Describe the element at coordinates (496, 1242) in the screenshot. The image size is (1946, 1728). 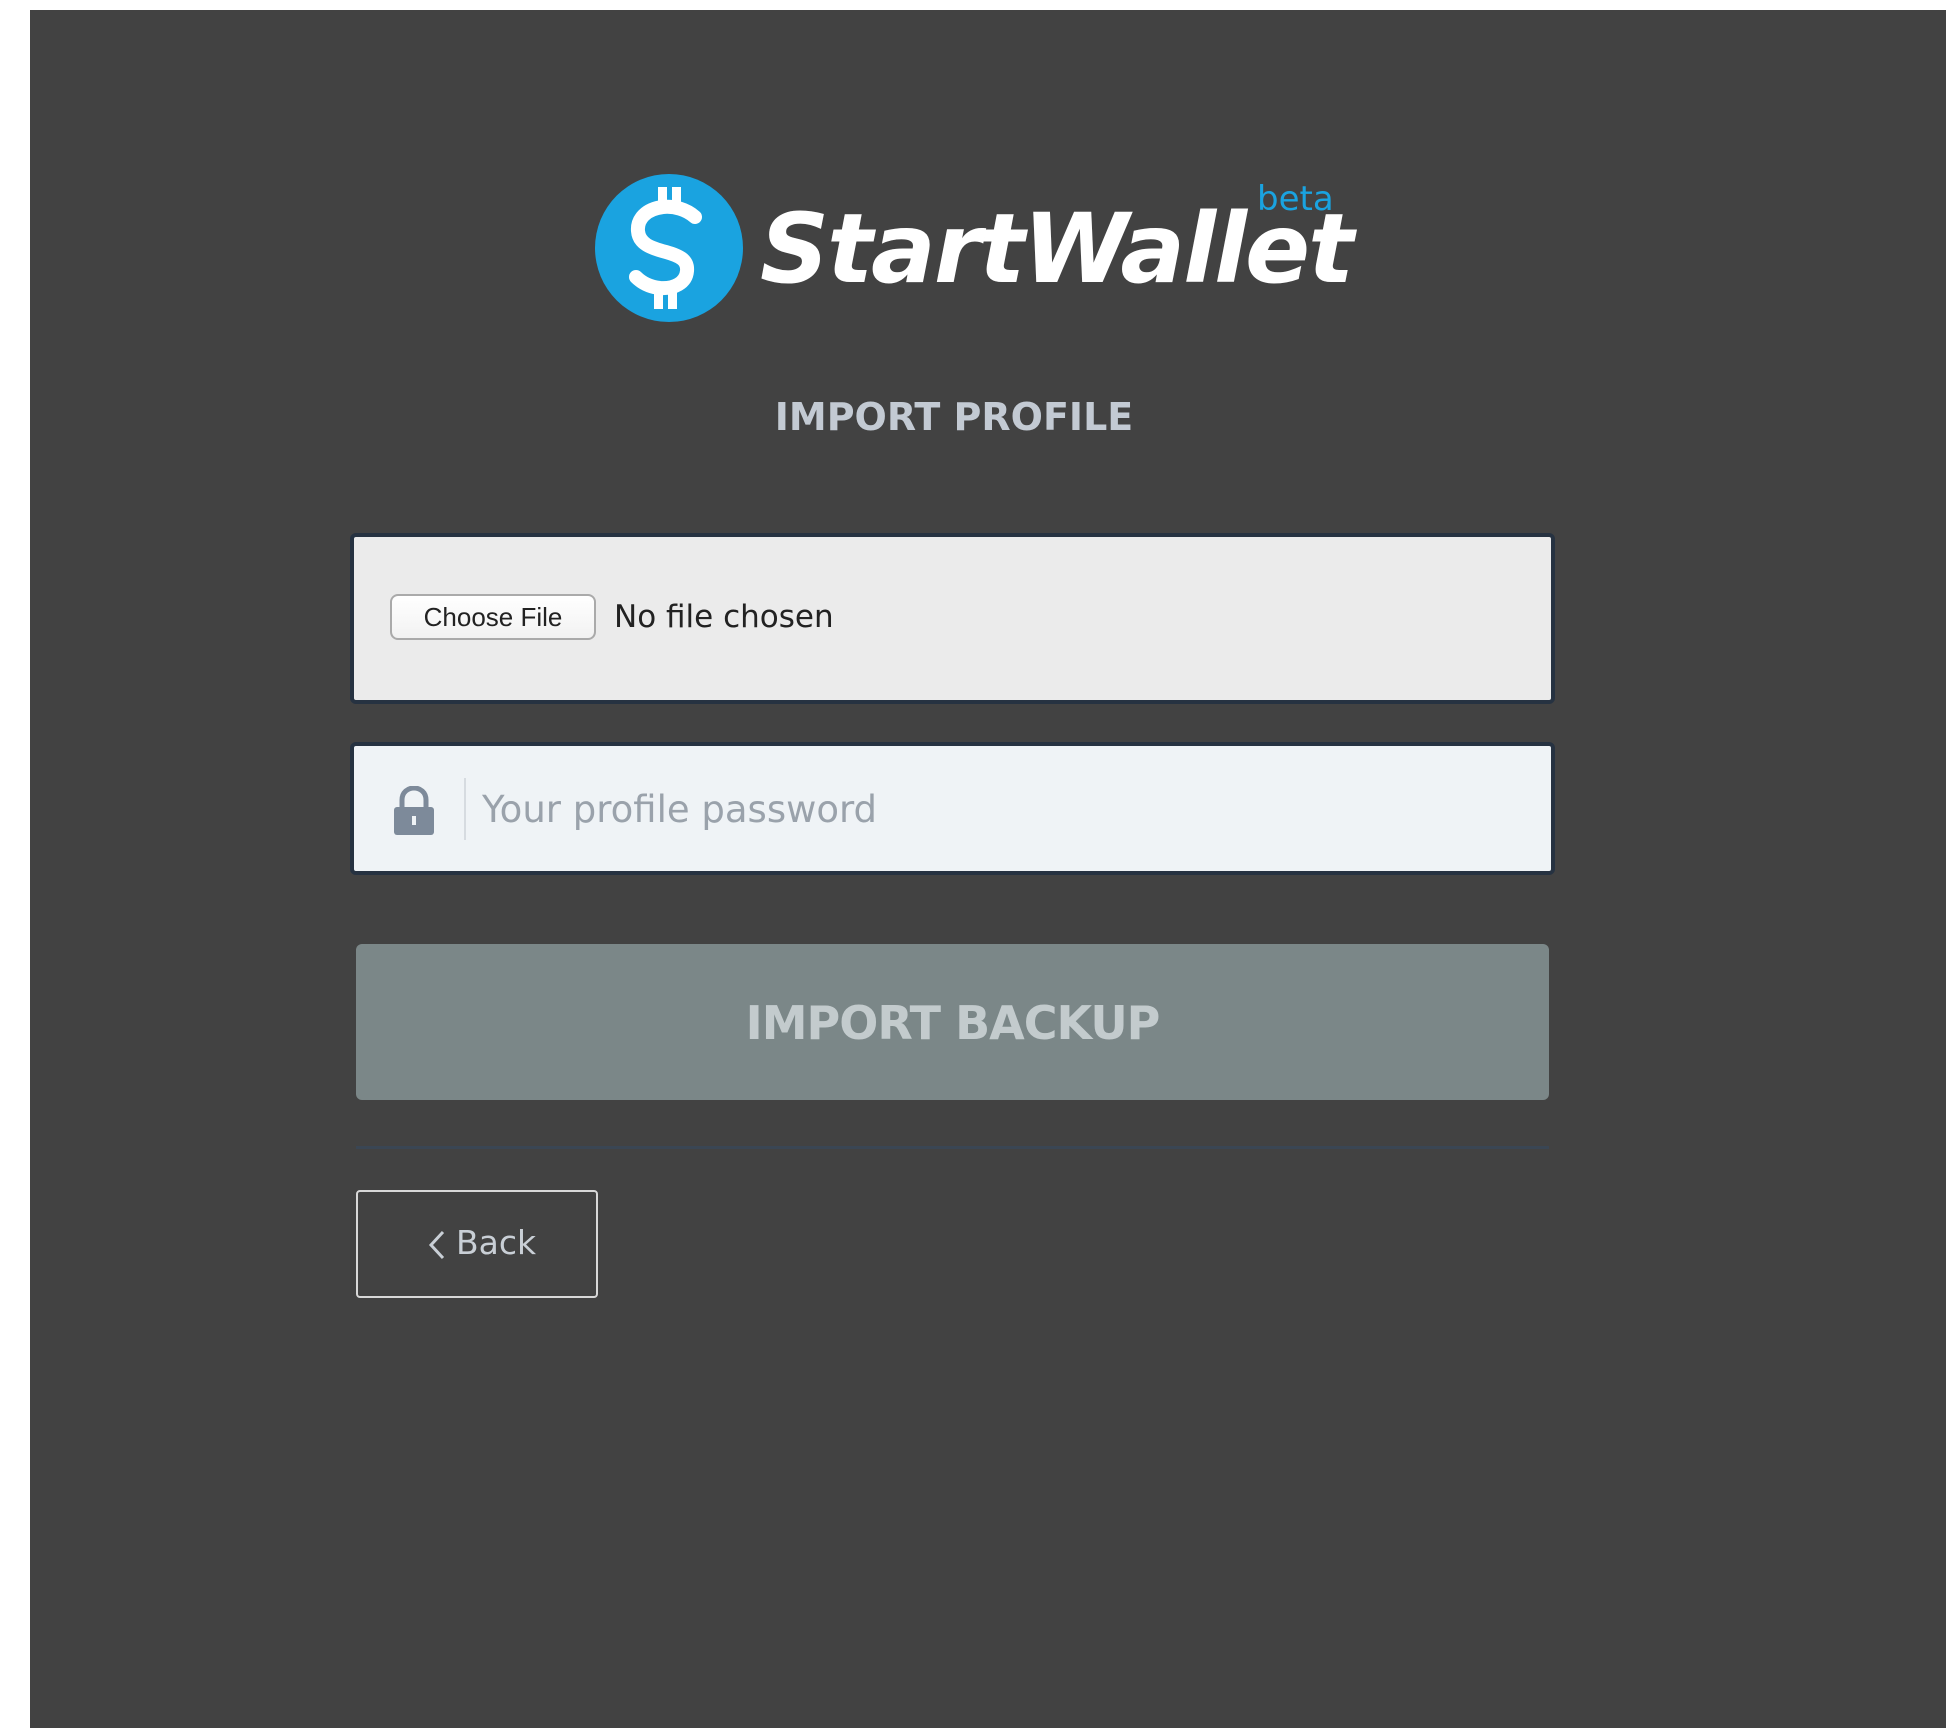
I see `back-label: Back` at that location.